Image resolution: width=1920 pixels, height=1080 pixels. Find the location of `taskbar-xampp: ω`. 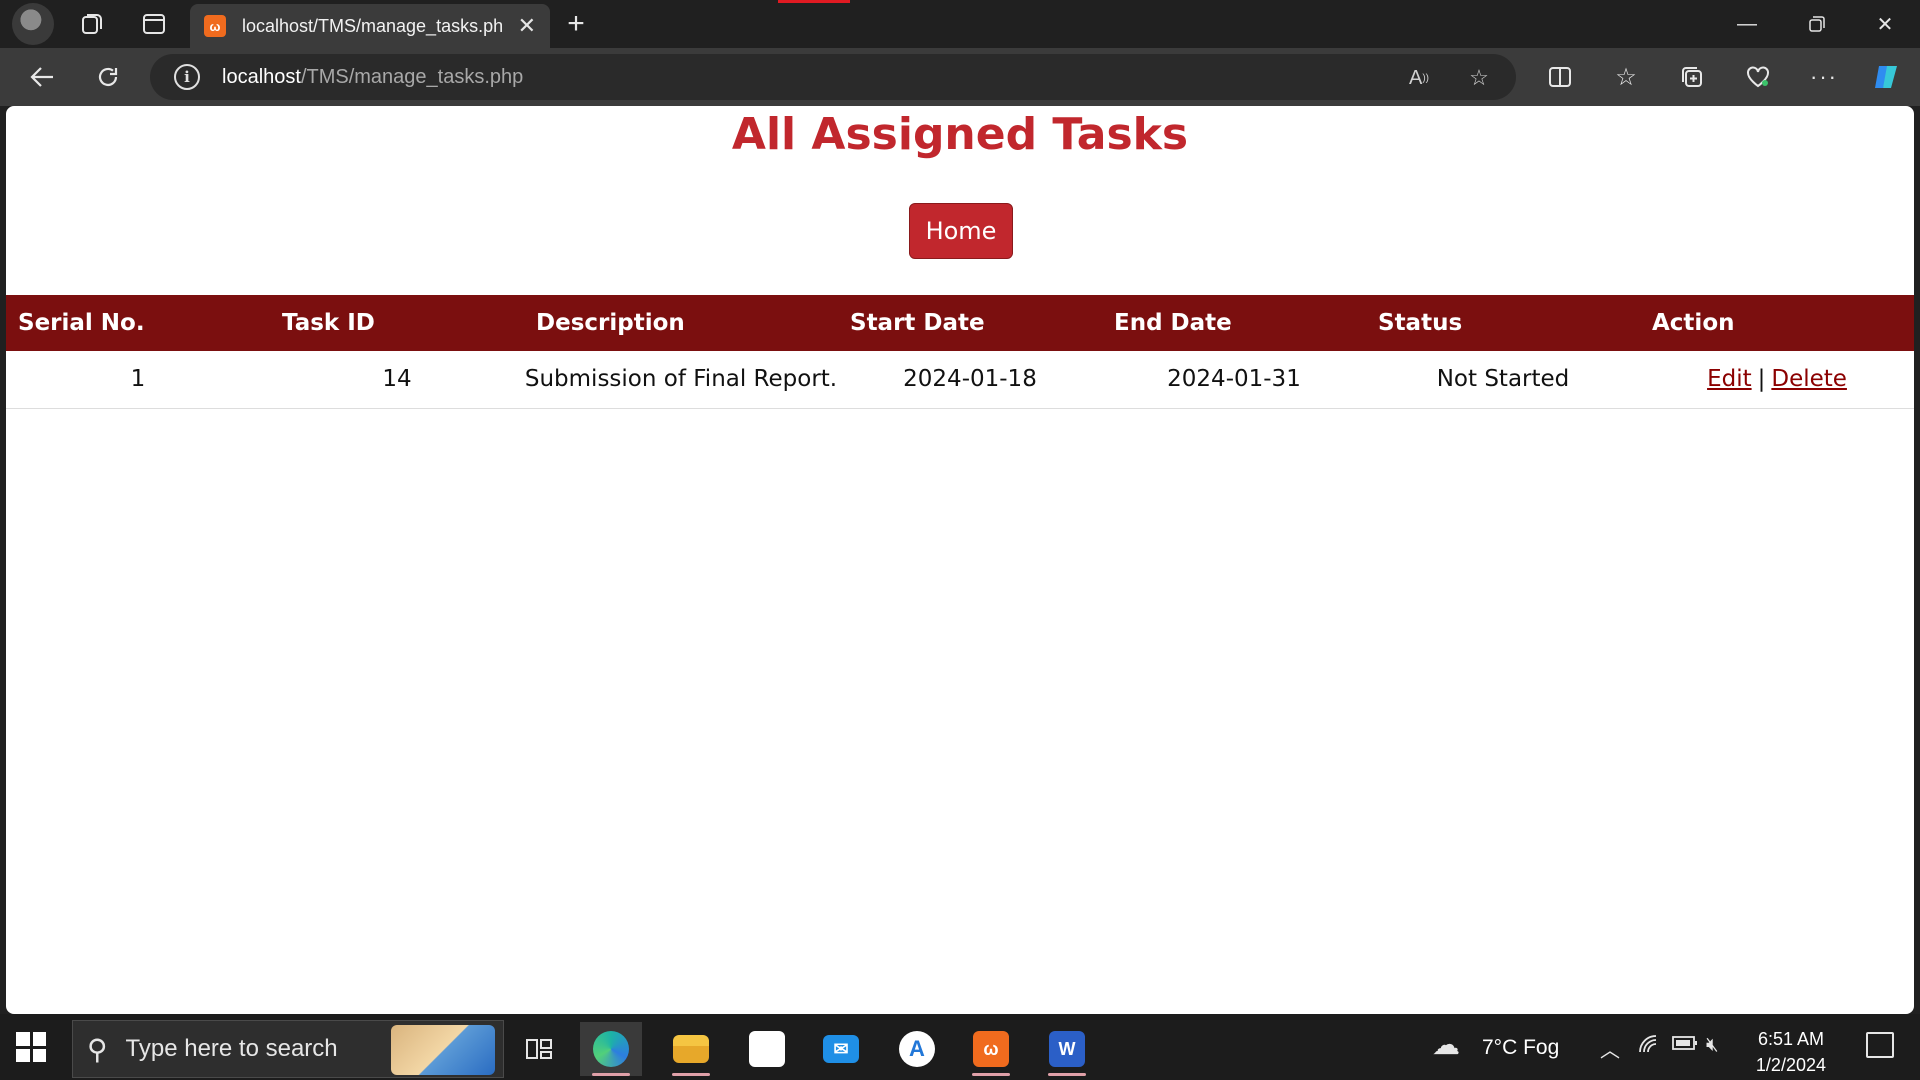

taskbar-xampp: ω is located at coordinates (991, 1049).